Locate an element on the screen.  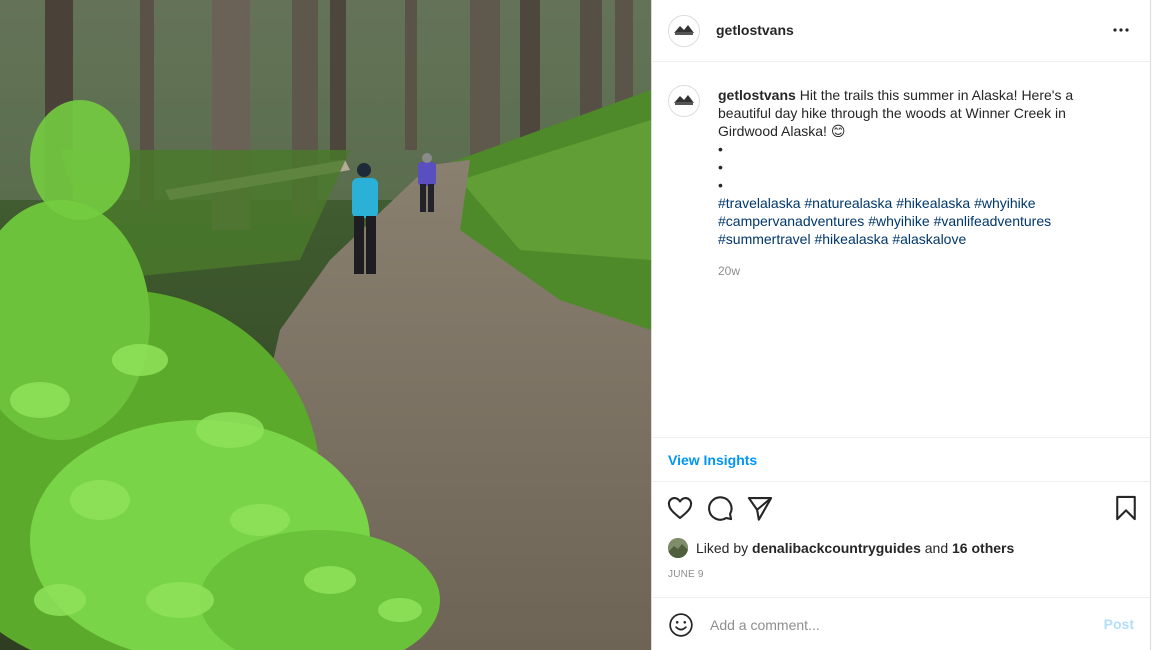
heart-icon is located at coordinates (680, 508).